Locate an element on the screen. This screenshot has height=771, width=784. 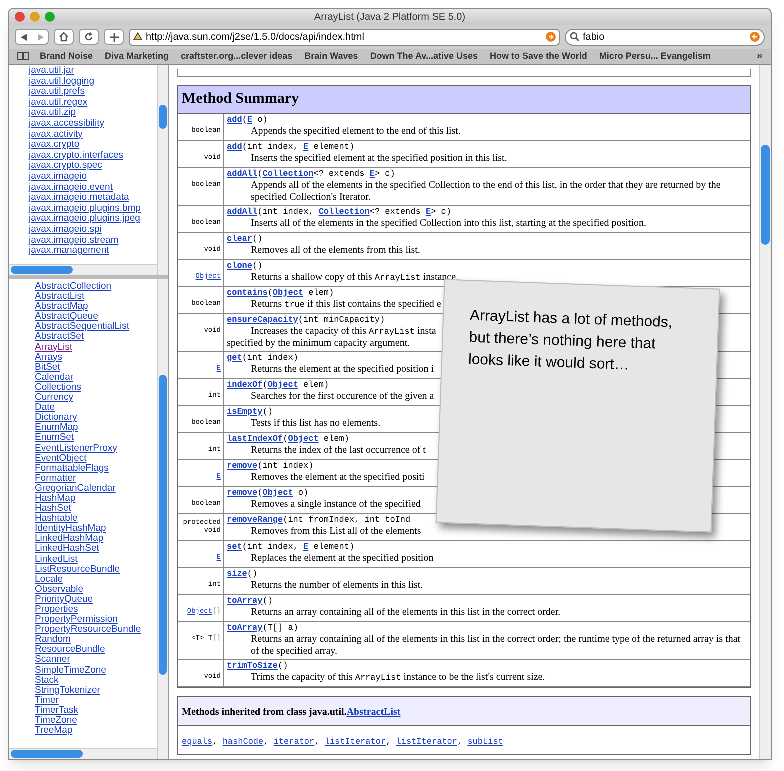
class-link: BitSet is located at coordinates (96, 367).